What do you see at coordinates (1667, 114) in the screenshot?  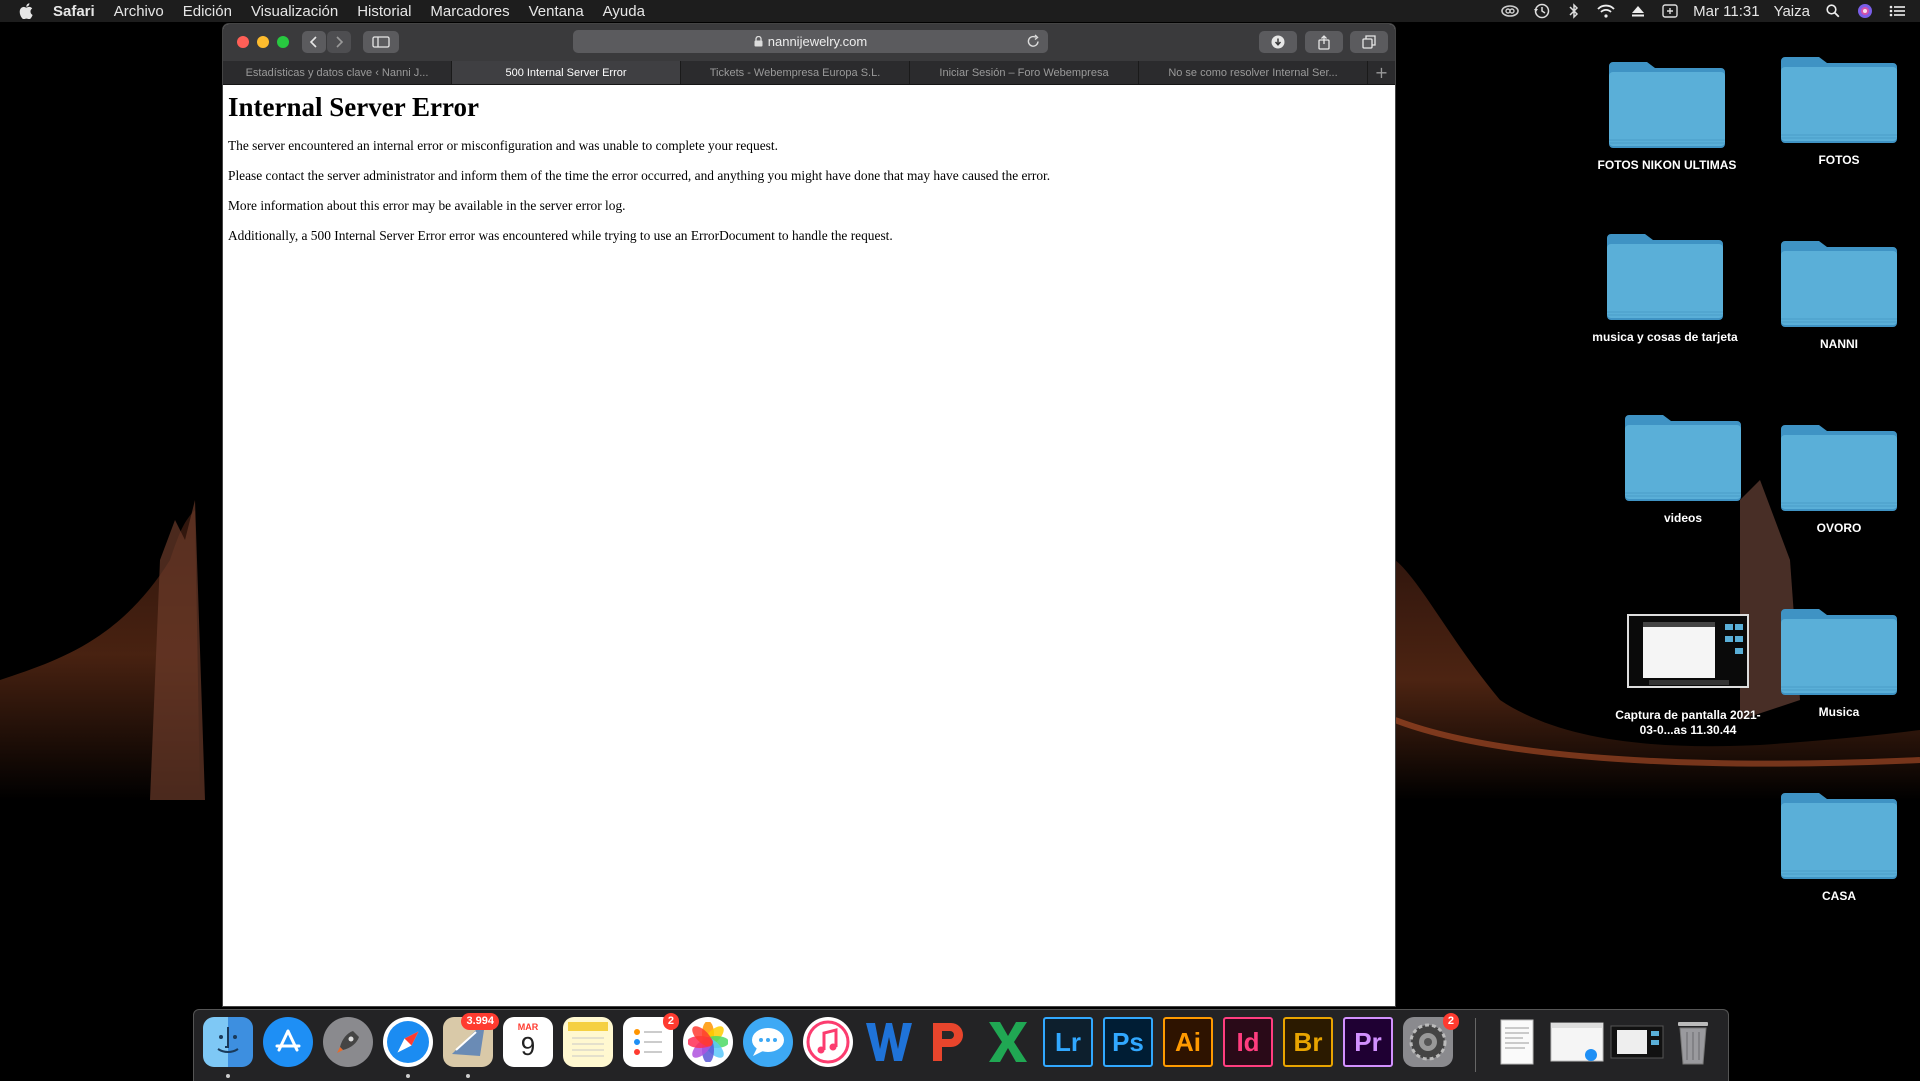 I see `desktop-folder-fotos-nikon: FOTOS NIKON ULTIMAS` at bounding box center [1667, 114].